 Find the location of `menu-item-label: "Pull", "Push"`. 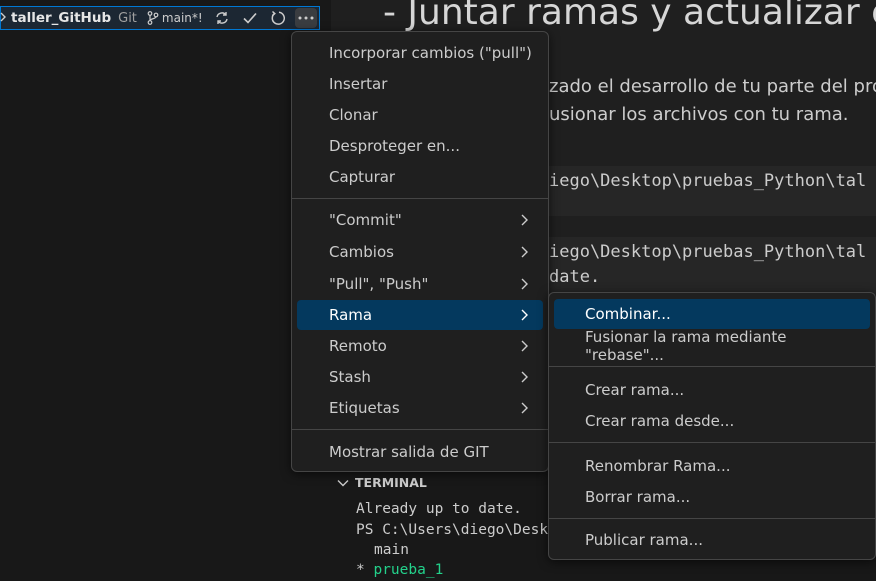

menu-item-label: "Pull", "Push" is located at coordinates (379, 284).